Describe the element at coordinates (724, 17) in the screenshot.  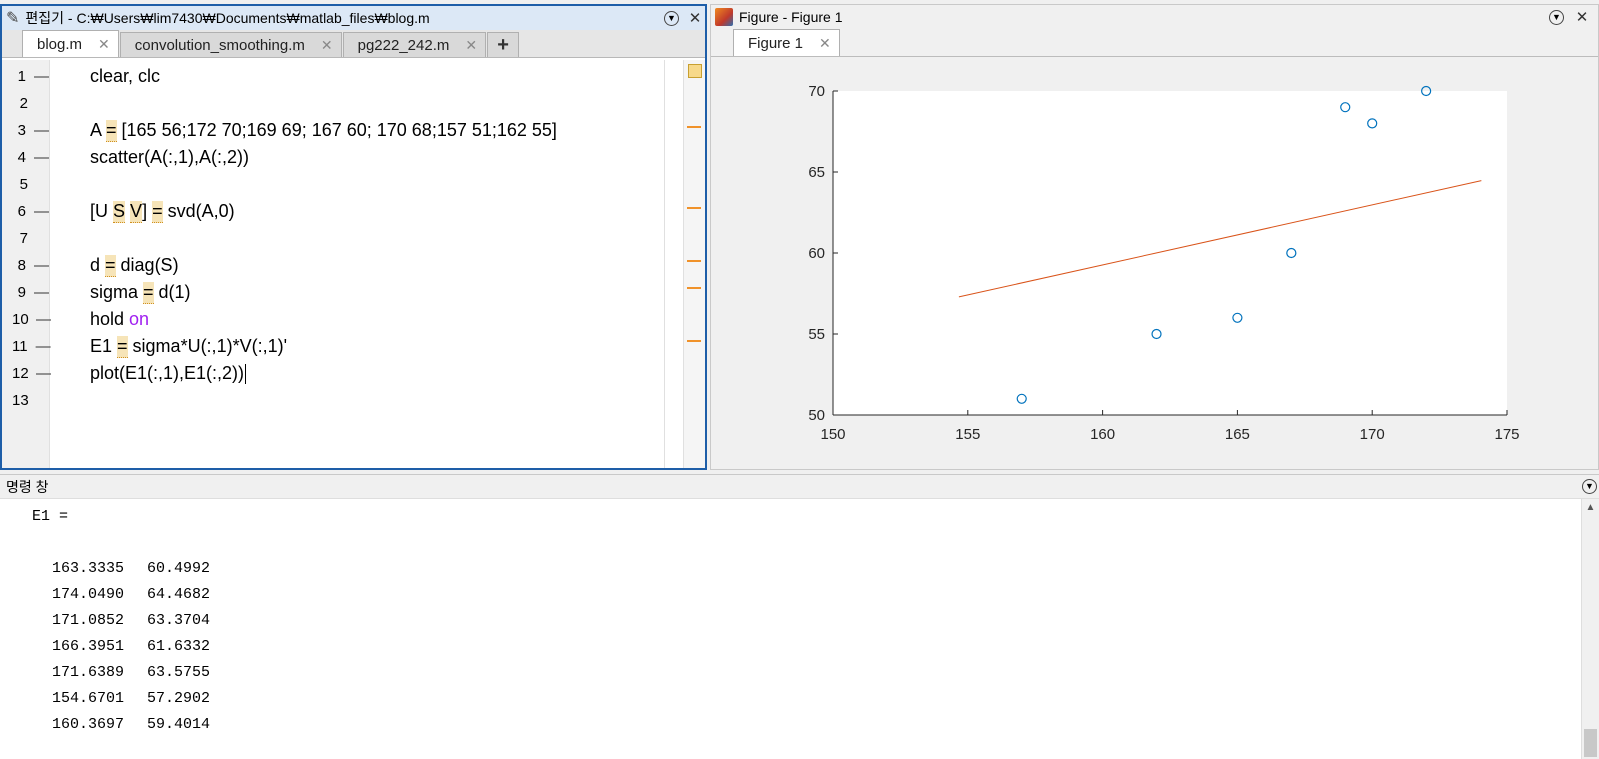
I see `matlab-logo-icon` at that location.